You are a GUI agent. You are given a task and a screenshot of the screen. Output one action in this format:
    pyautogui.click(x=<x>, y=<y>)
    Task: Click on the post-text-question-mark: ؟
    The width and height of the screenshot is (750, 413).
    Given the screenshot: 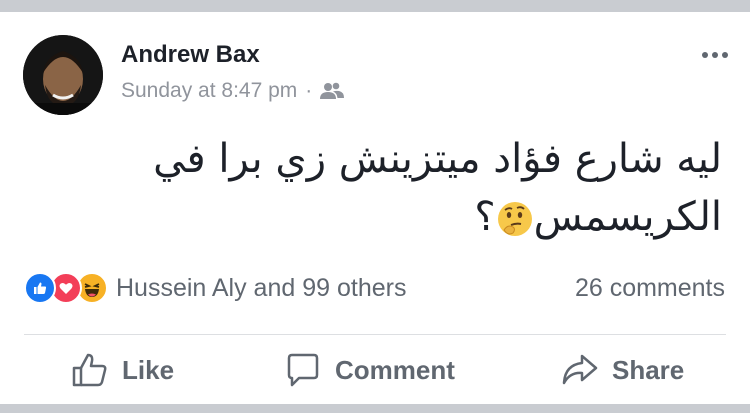 What is the action you would take?
    pyautogui.click(x=485, y=217)
    